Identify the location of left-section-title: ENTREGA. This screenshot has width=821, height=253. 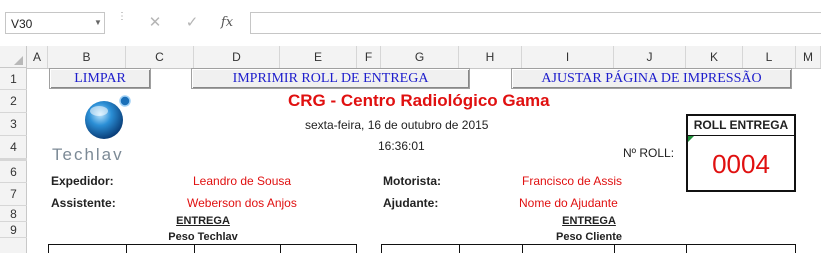
(203, 221).